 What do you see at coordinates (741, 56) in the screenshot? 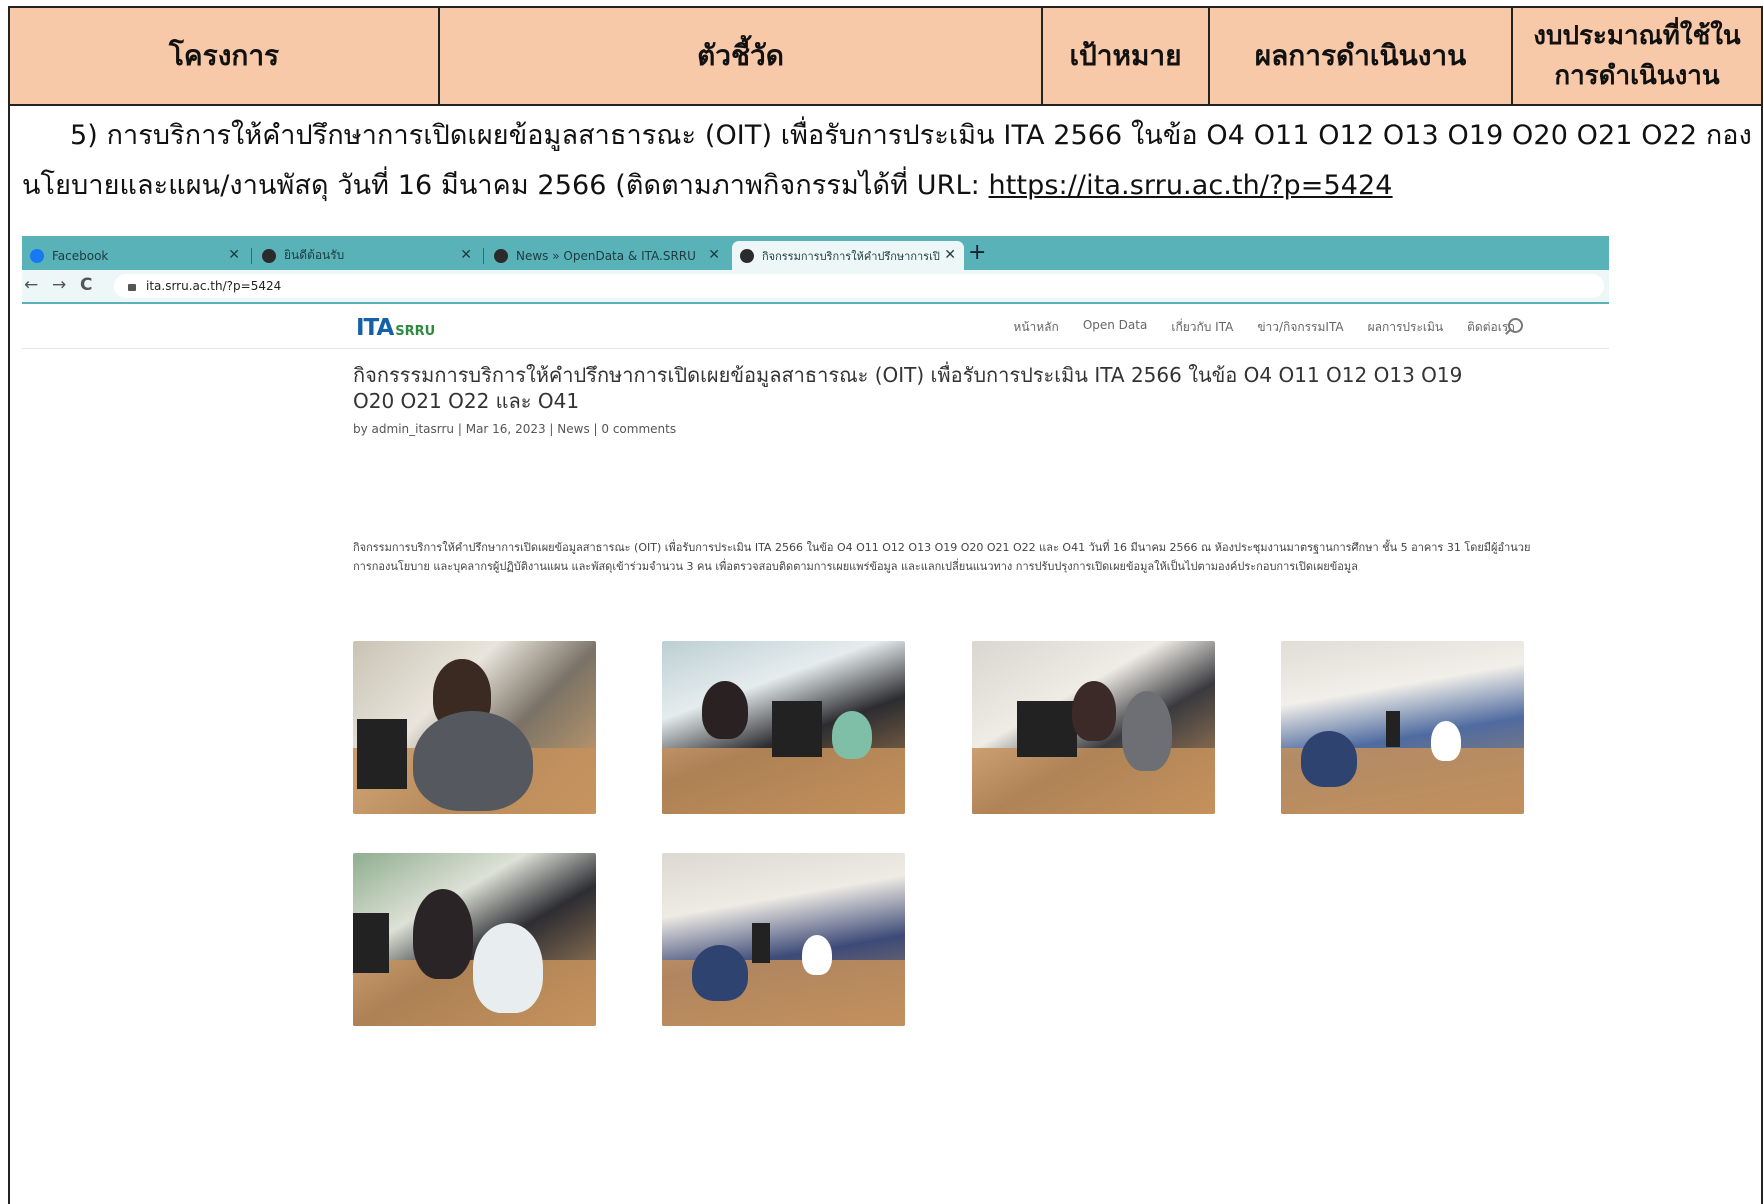
I see `header-indicator: ตัวชี้วัด` at bounding box center [741, 56].